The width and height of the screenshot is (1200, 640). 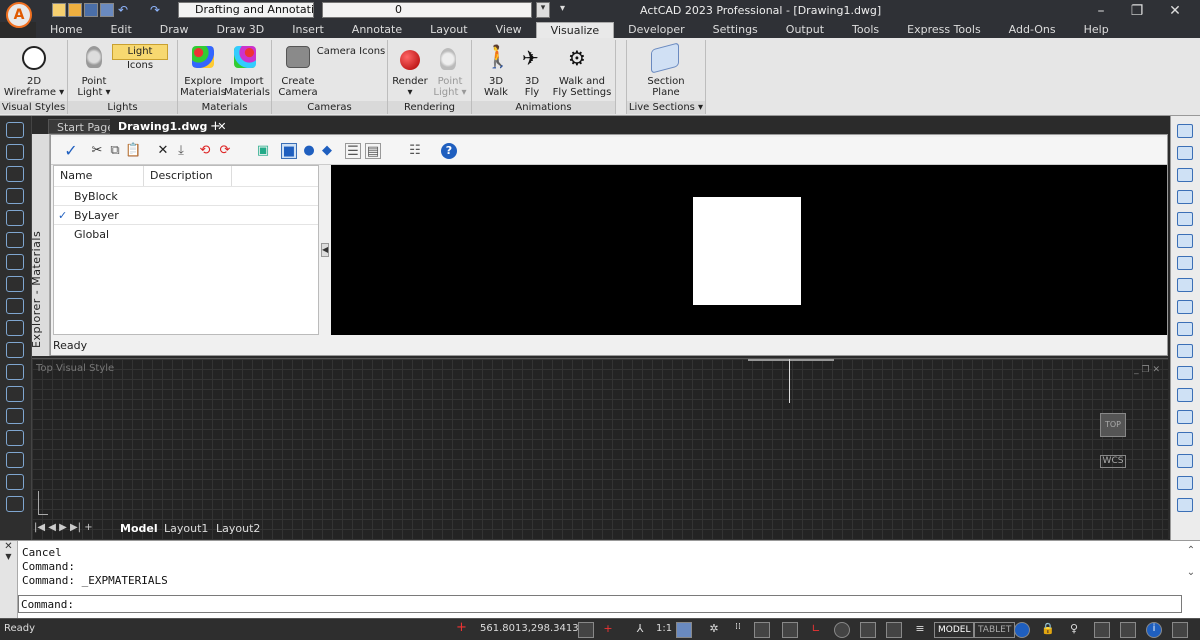 What do you see at coordinates (714, 630) in the screenshot?
I see `workspace-icon: ✲` at bounding box center [714, 630].